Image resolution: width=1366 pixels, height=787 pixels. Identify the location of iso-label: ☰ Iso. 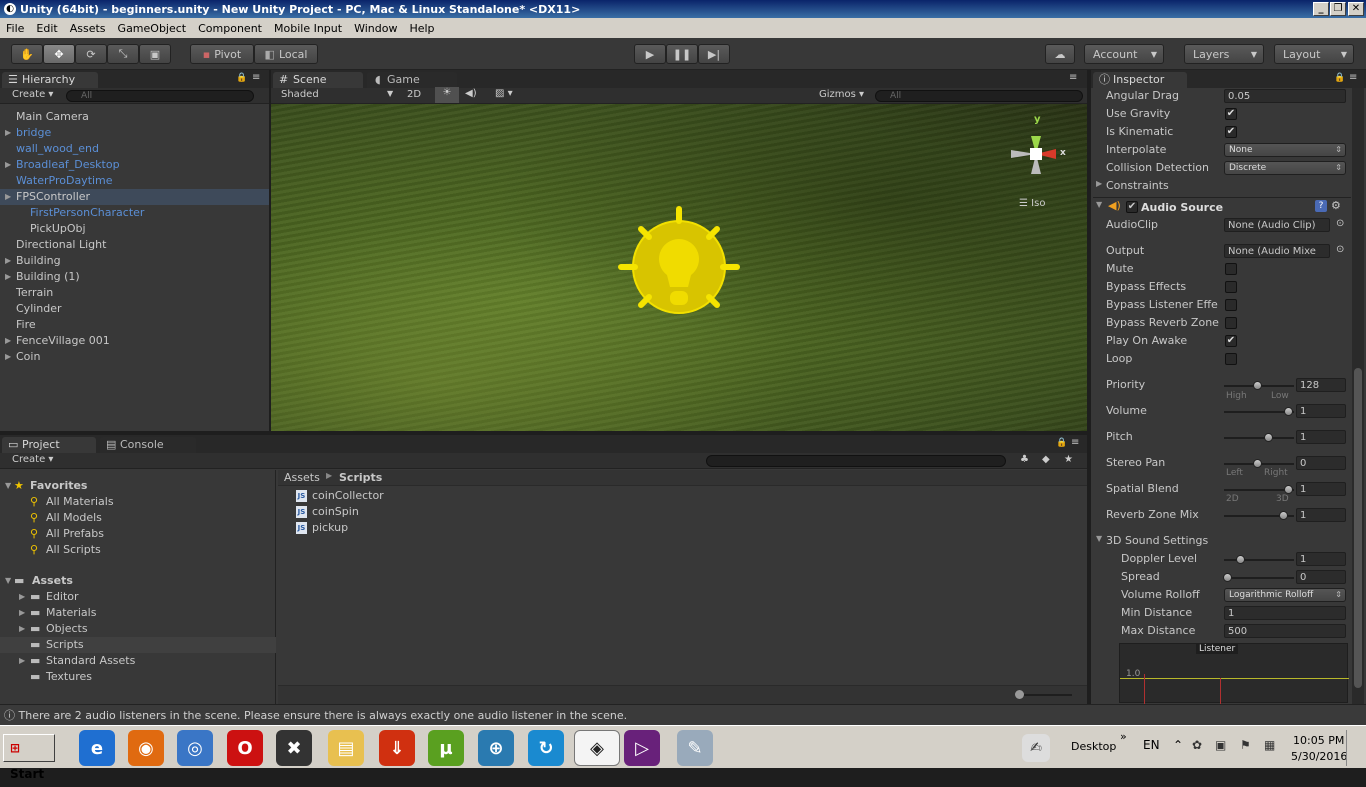
(1032, 203).